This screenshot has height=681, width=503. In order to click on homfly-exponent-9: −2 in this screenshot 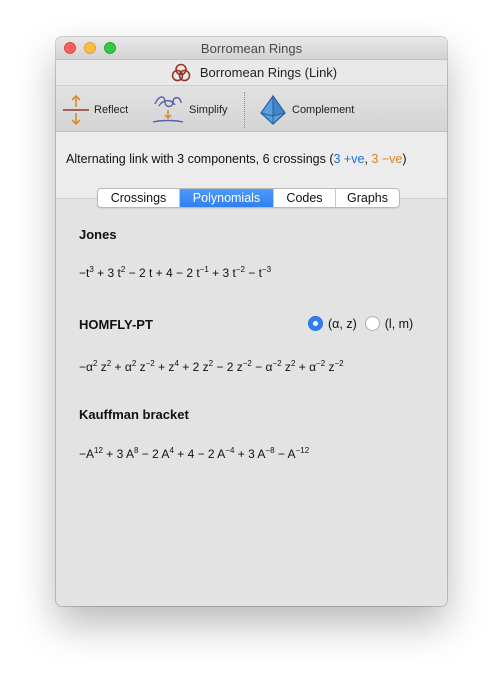, I will do `click(321, 363)`.